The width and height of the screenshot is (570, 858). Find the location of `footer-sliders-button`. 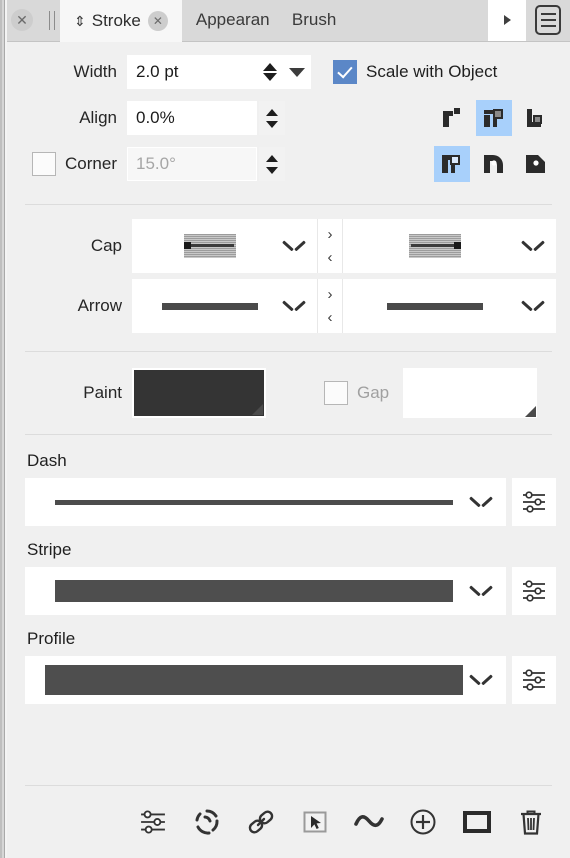

footer-sliders-button is located at coordinates (153, 822).